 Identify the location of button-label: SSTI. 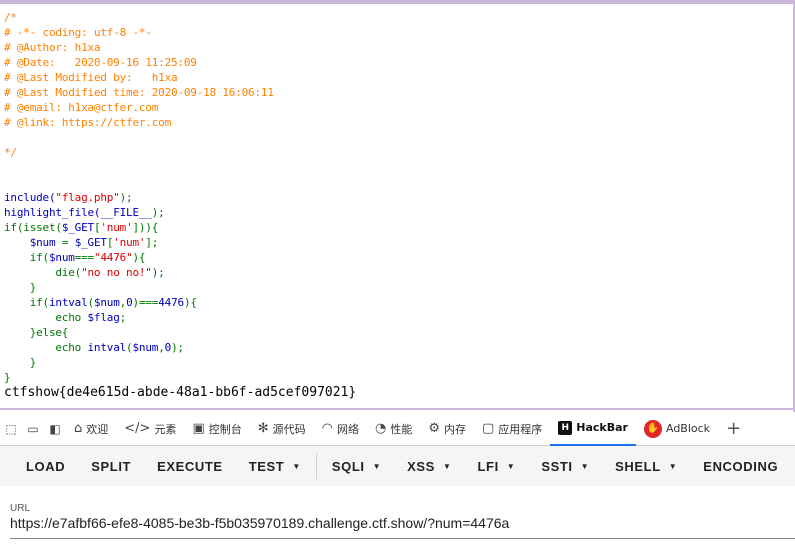
(557, 466).